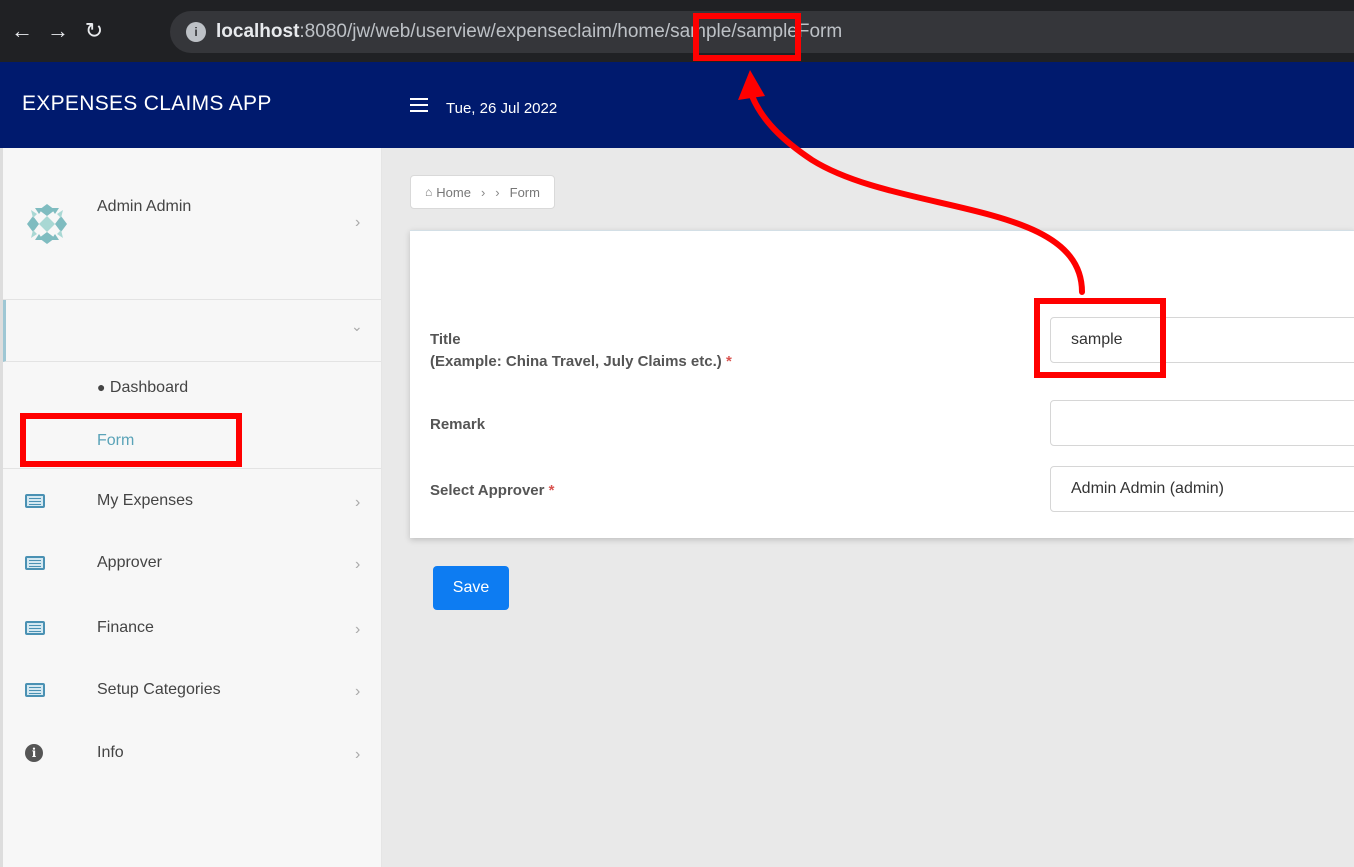 Image resolution: width=1354 pixels, height=867 pixels. I want to click on site-info-icon: i, so click(196, 32).